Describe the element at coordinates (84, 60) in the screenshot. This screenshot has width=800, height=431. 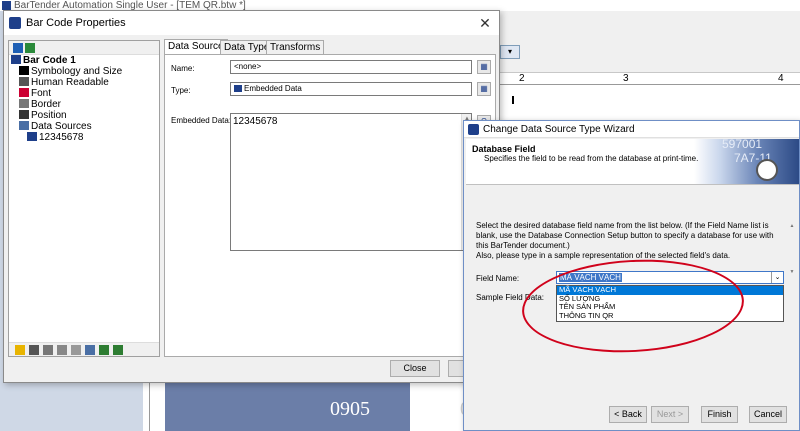
I see `tree-item: Bar Code 1` at that location.